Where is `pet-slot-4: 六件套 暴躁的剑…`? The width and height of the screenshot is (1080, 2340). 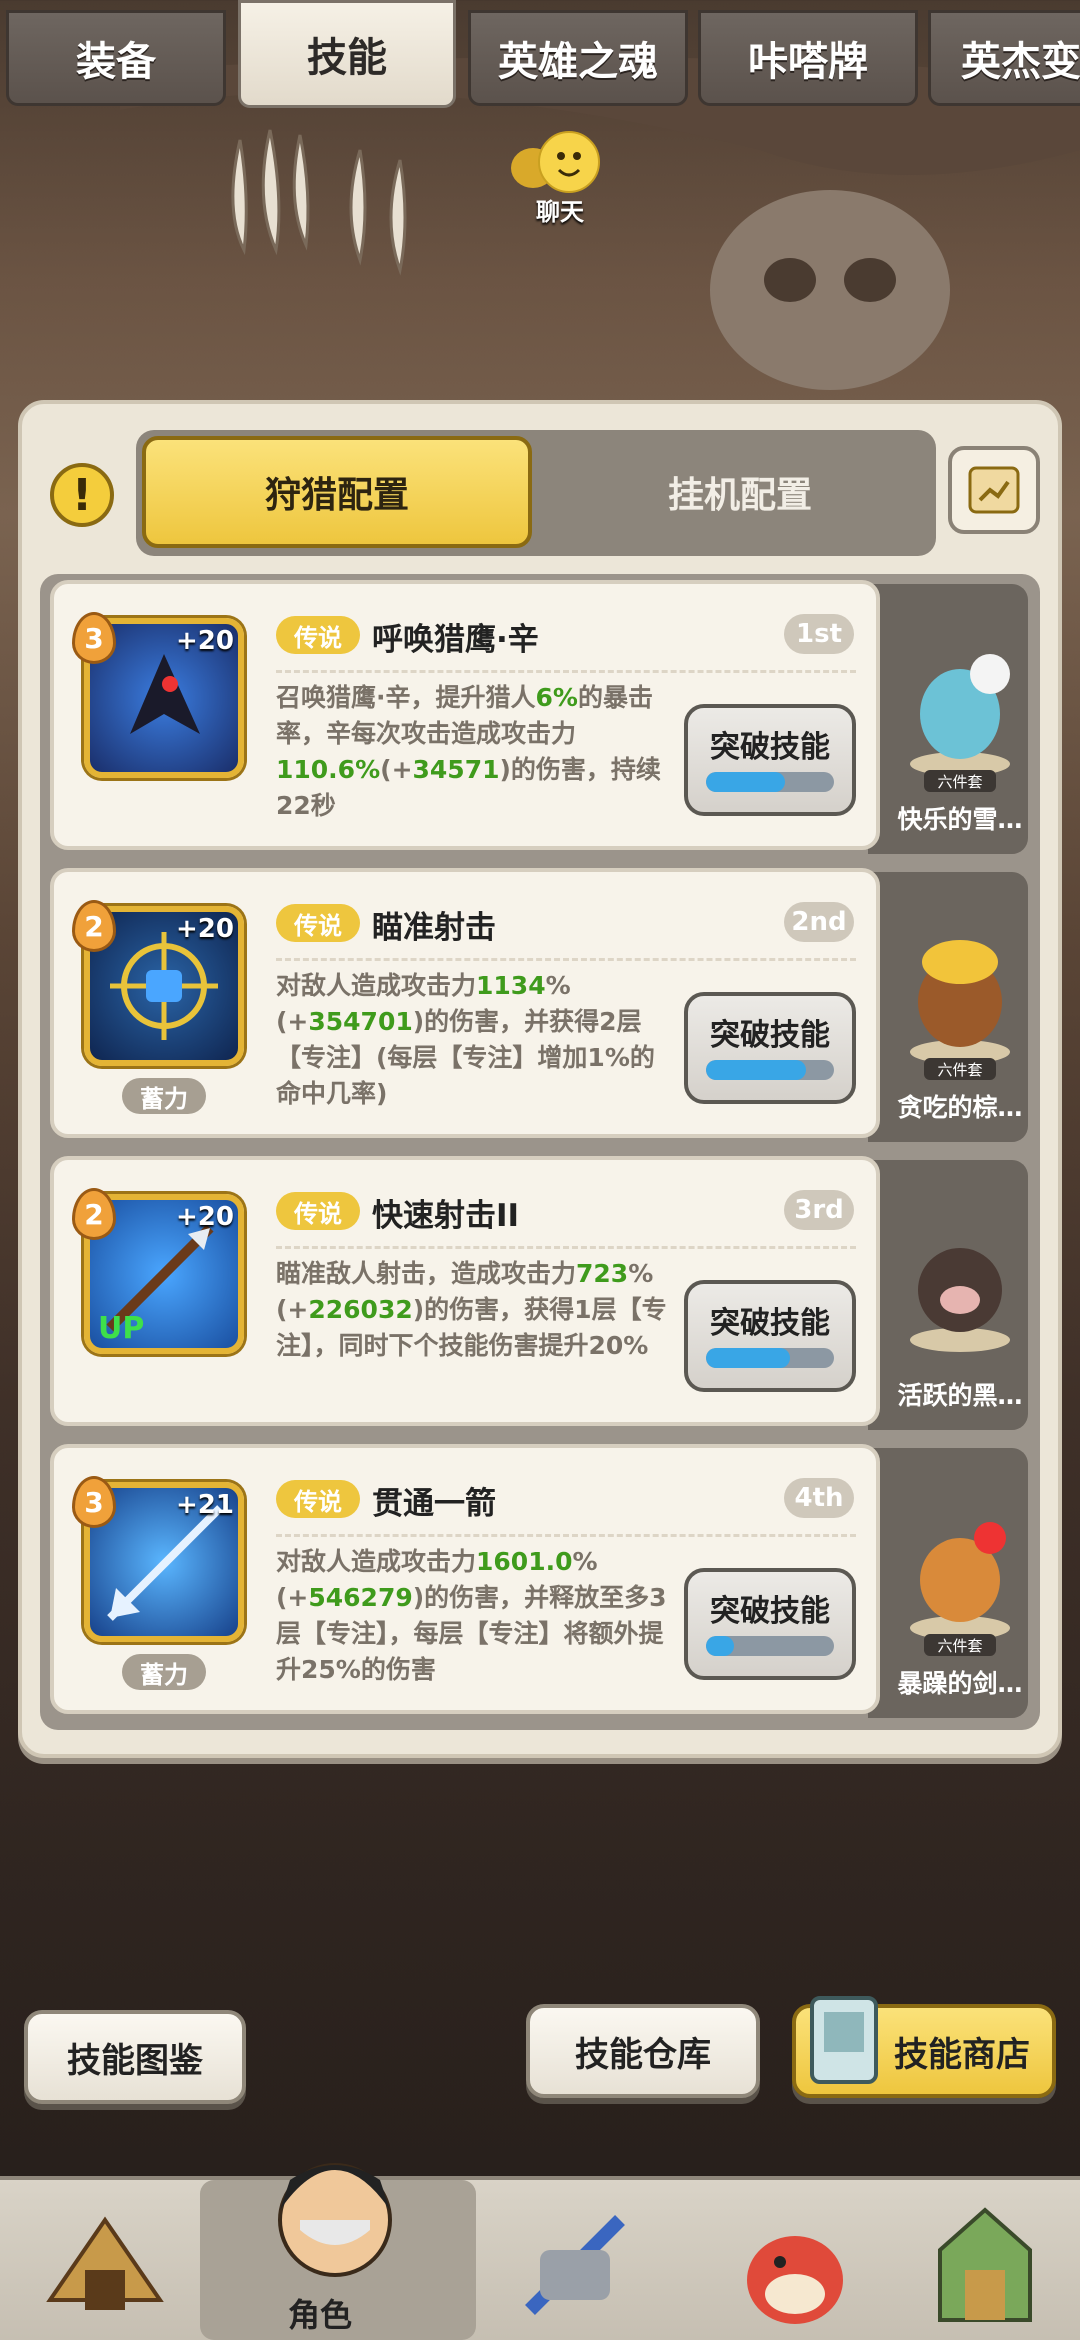 pet-slot-4: 六件套 暴躁的剑… is located at coordinates (960, 1588).